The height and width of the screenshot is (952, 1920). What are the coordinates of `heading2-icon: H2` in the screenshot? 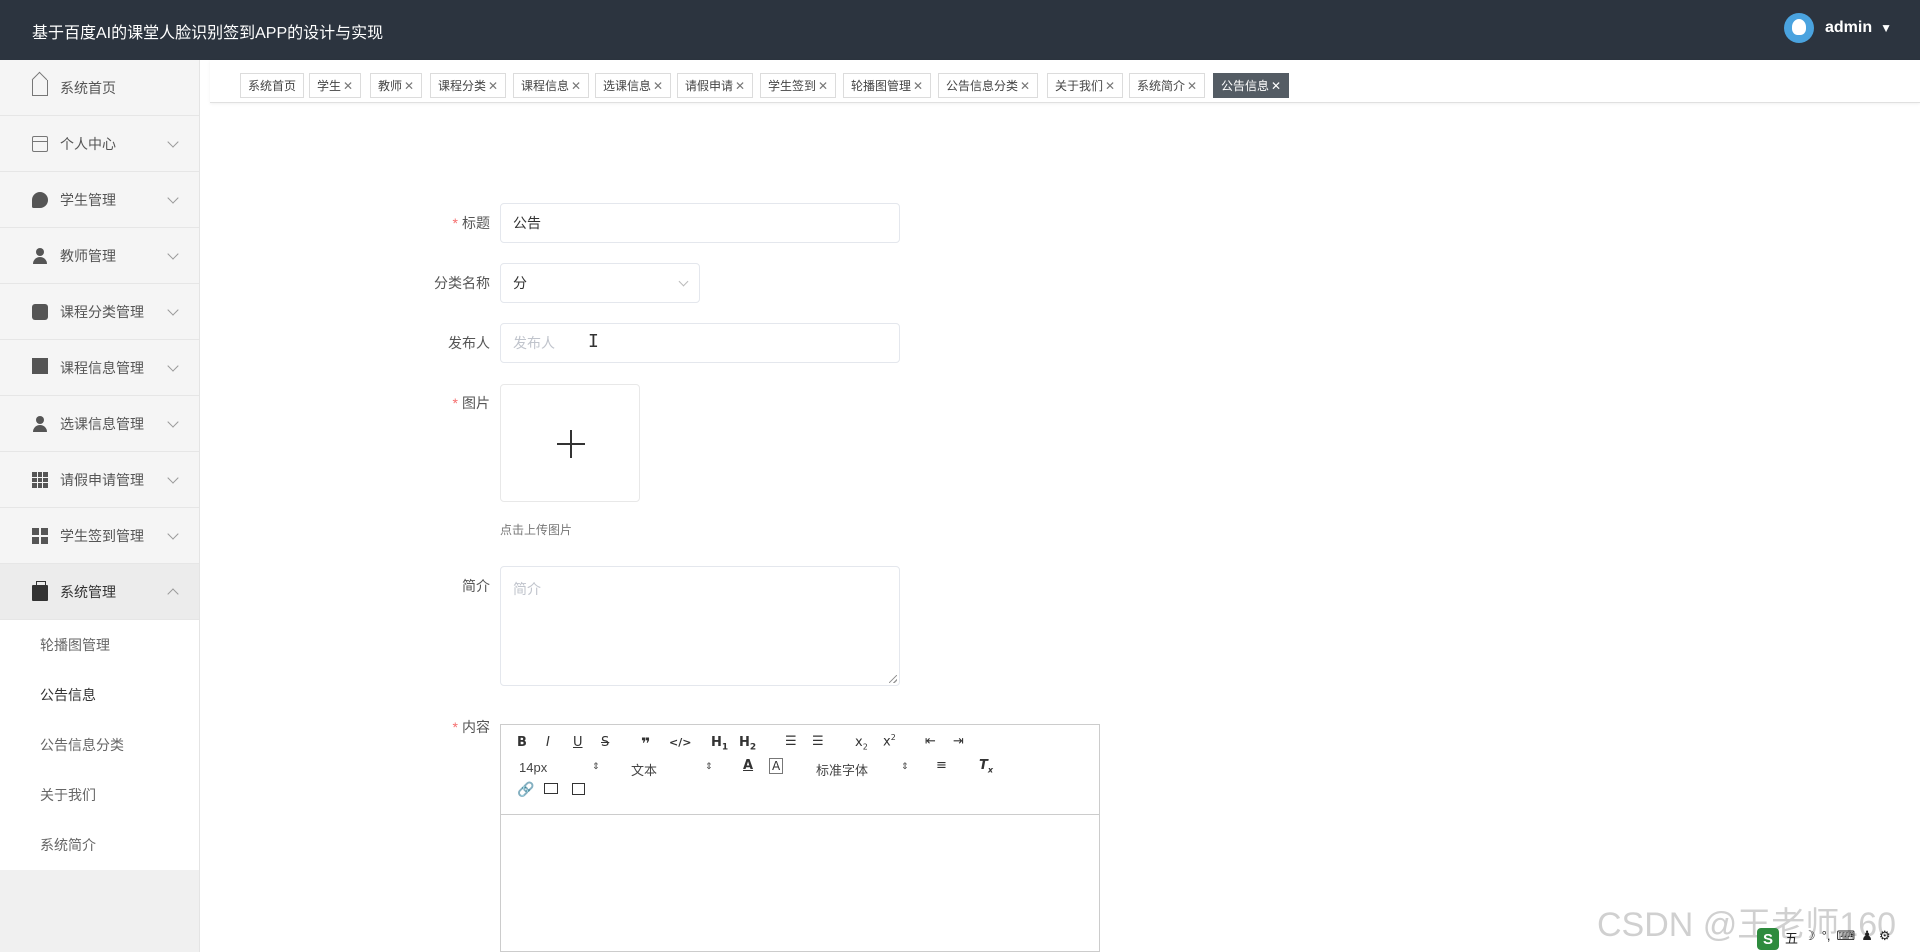 It's located at (747, 744).